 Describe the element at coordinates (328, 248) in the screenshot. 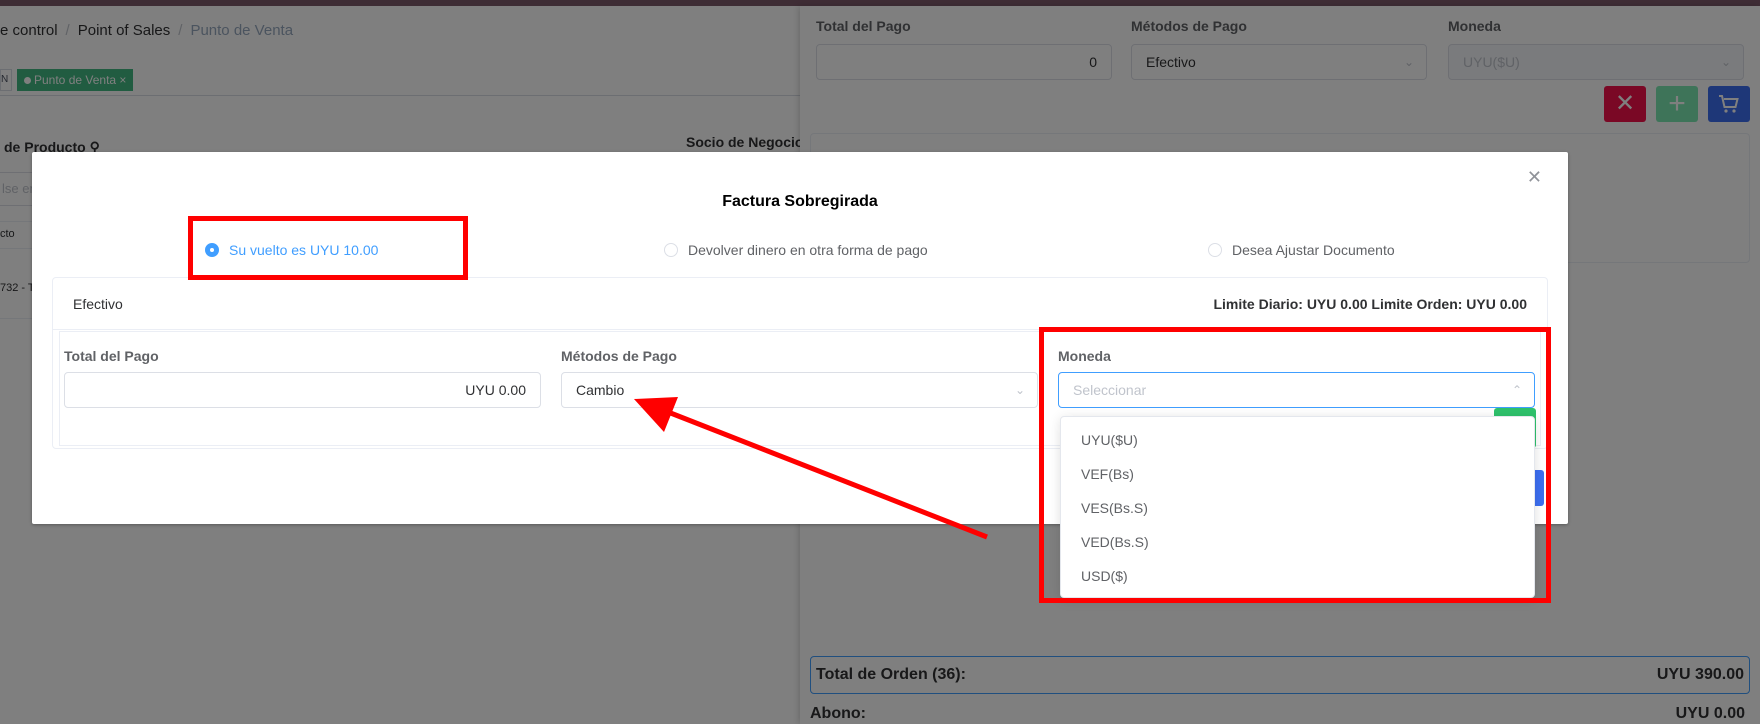

I see `annotation-box-radio` at that location.